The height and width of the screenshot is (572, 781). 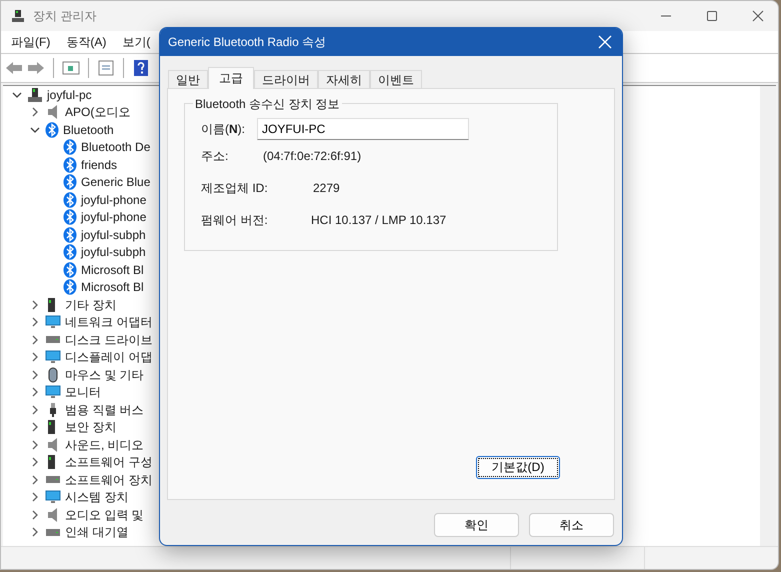 What do you see at coordinates (96, 532) in the screenshot?
I see `tree-item: 인쇄 대기열` at bounding box center [96, 532].